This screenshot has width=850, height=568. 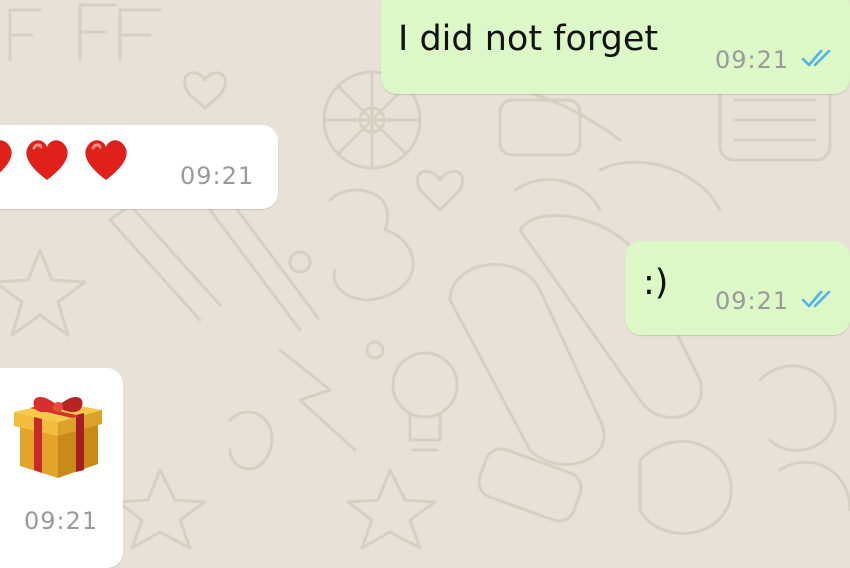 I want to click on message-text: :), so click(x=656, y=283).